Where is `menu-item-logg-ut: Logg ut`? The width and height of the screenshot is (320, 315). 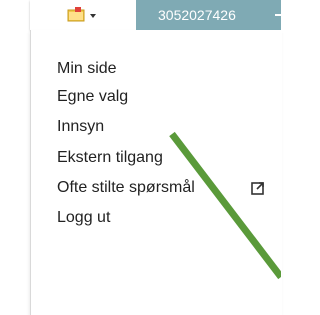 menu-item-logg-ut: Logg ut is located at coordinates (83, 218).